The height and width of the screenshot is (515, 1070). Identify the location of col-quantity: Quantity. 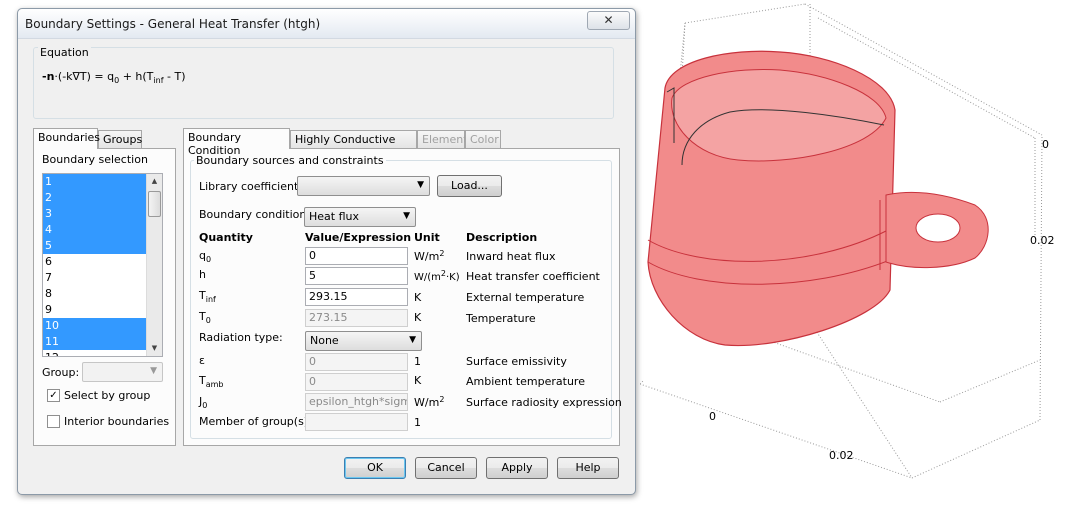
(226, 237).